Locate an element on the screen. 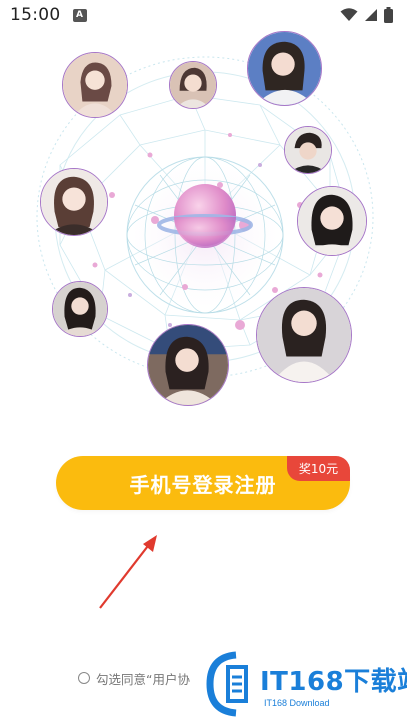  status-time: 15:00 is located at coordinates (35, 15).